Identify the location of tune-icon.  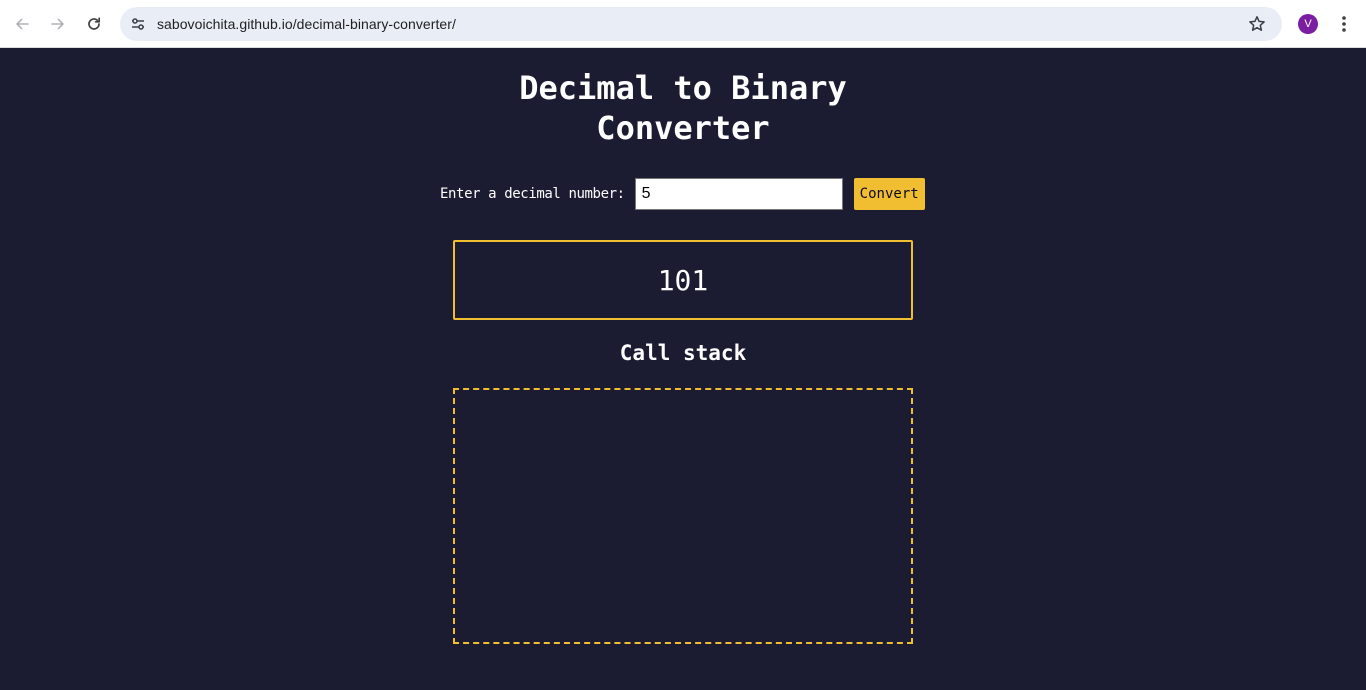
(138, 24).